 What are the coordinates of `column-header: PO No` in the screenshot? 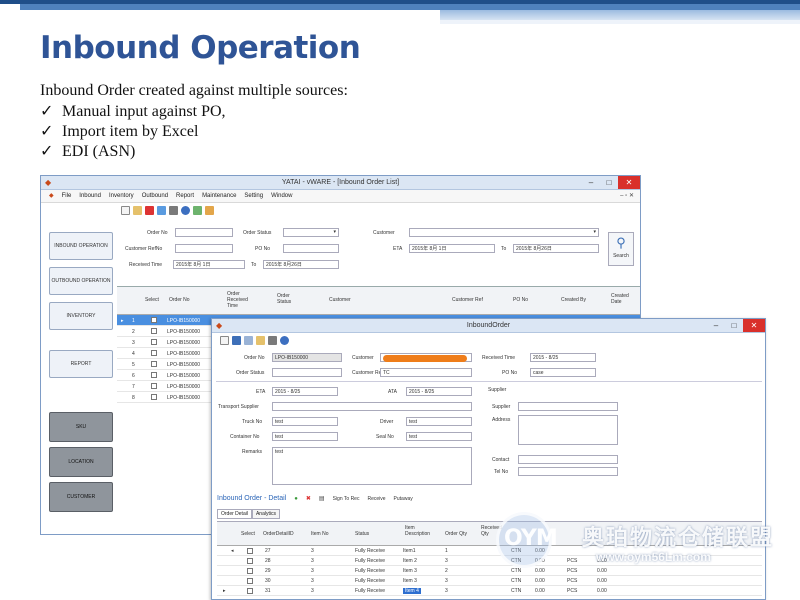 It's located at (520, 300).